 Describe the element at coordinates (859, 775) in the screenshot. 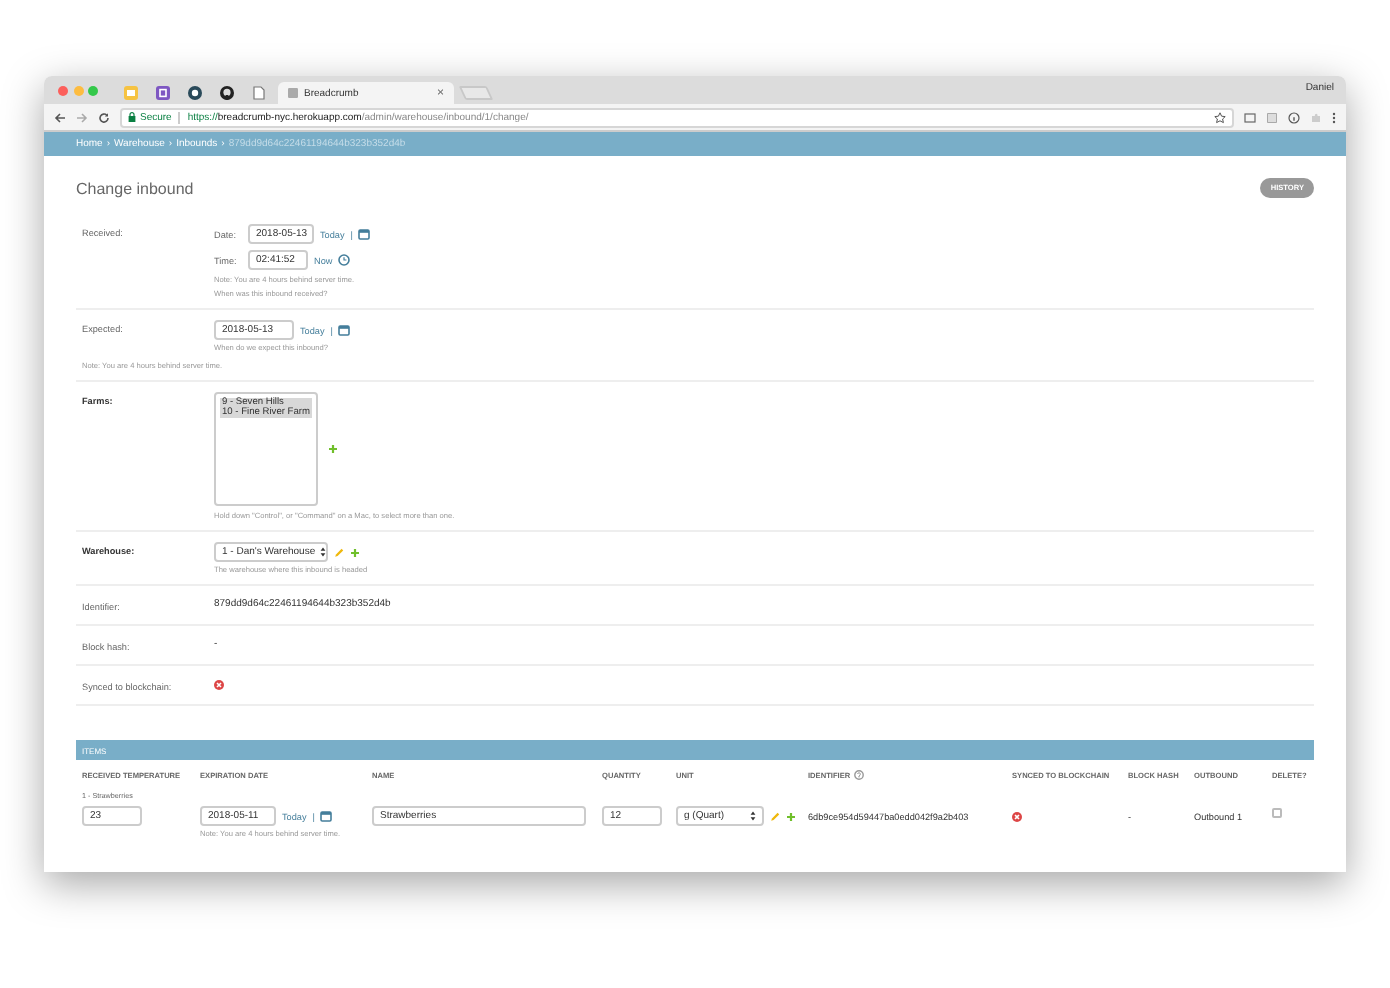

I see `help-icon` at that location.